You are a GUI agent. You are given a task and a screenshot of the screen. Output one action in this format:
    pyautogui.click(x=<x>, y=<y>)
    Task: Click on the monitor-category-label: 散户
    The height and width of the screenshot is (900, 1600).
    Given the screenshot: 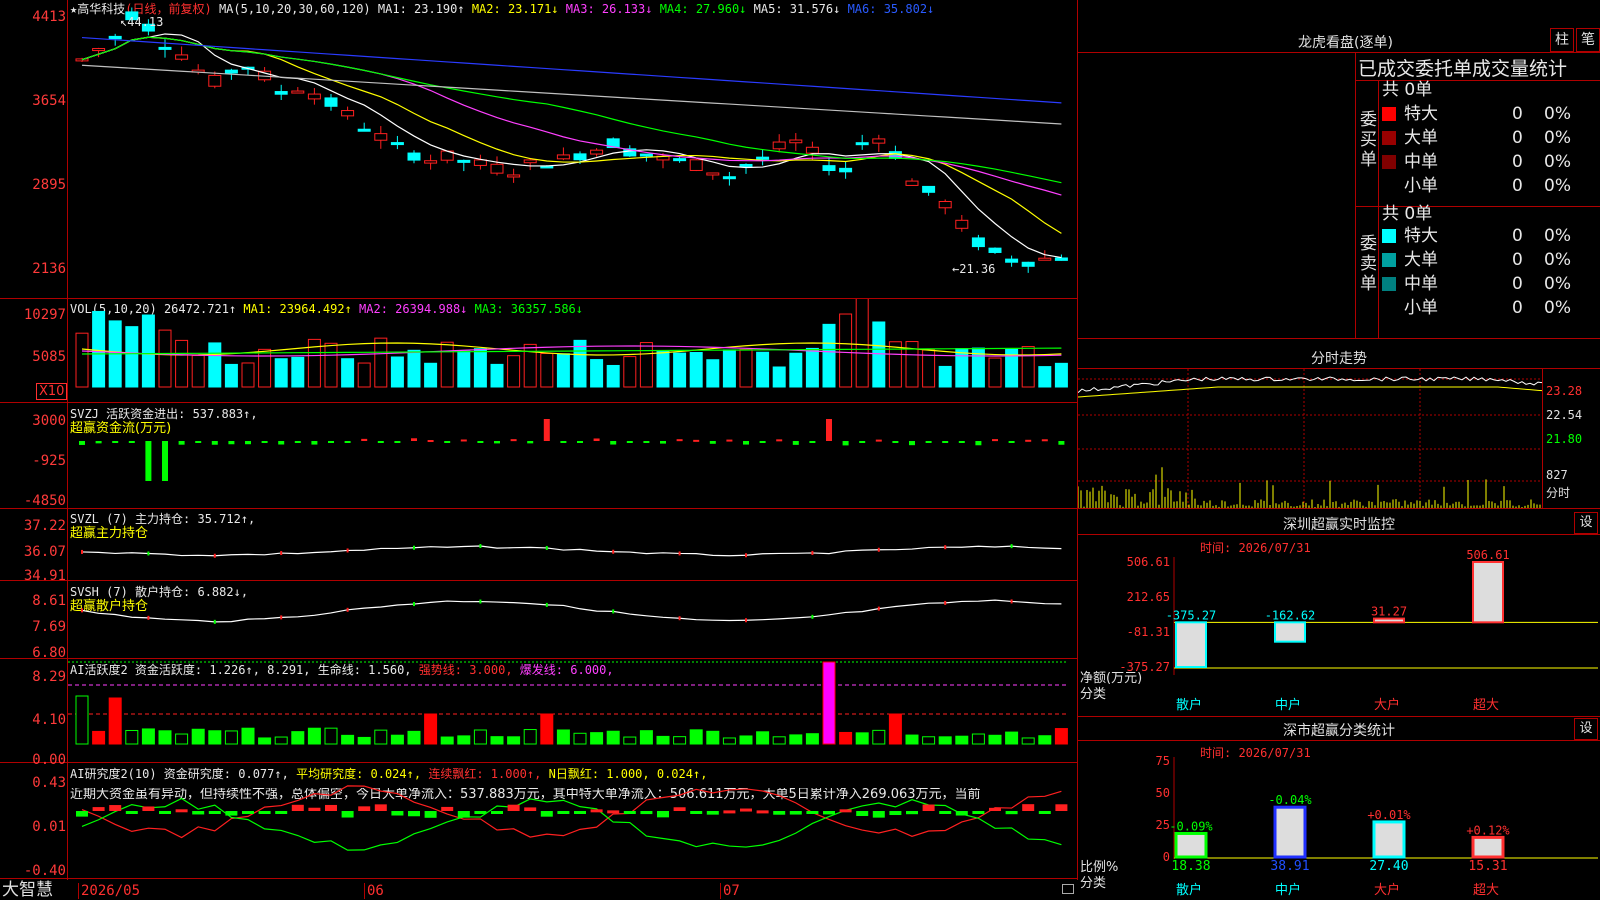 What is the action you would take?
    pyautogui.click(x=1189, y=705)
    